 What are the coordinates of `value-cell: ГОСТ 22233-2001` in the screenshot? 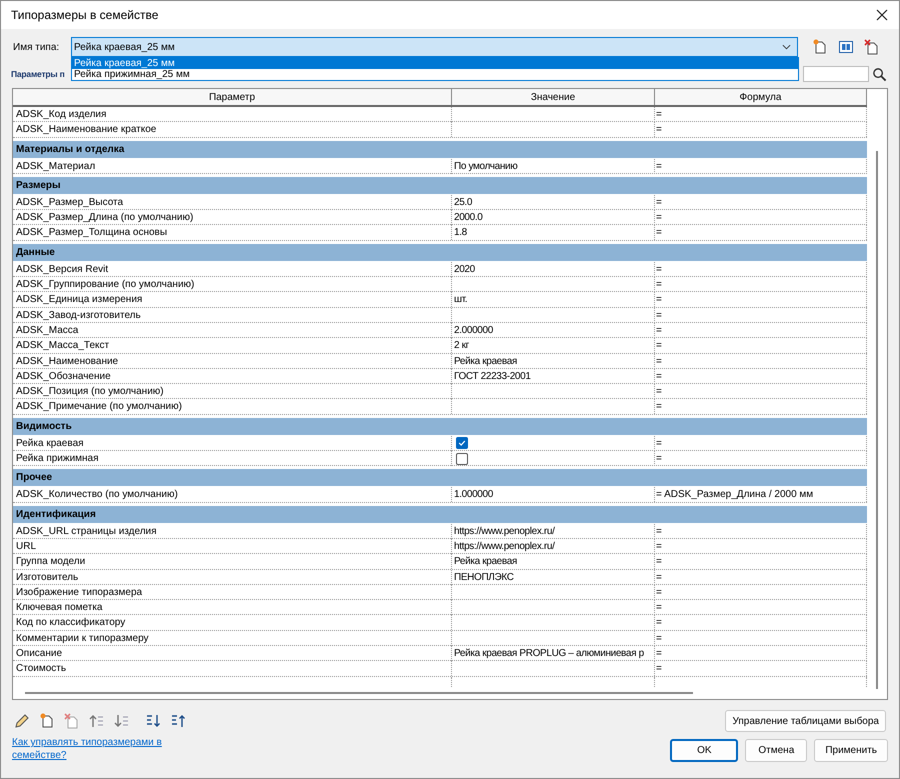 It's located at (492, 376).